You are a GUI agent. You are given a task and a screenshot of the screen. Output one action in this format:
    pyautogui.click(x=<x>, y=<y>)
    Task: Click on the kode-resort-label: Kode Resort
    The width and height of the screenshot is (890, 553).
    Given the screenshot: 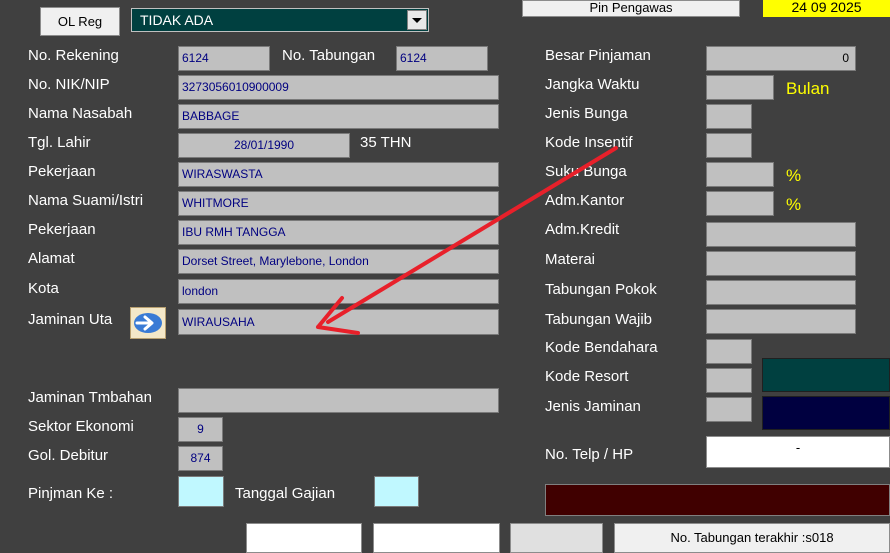 What is the action you would take?
    pyautogui.click(x=587, y=376)
    